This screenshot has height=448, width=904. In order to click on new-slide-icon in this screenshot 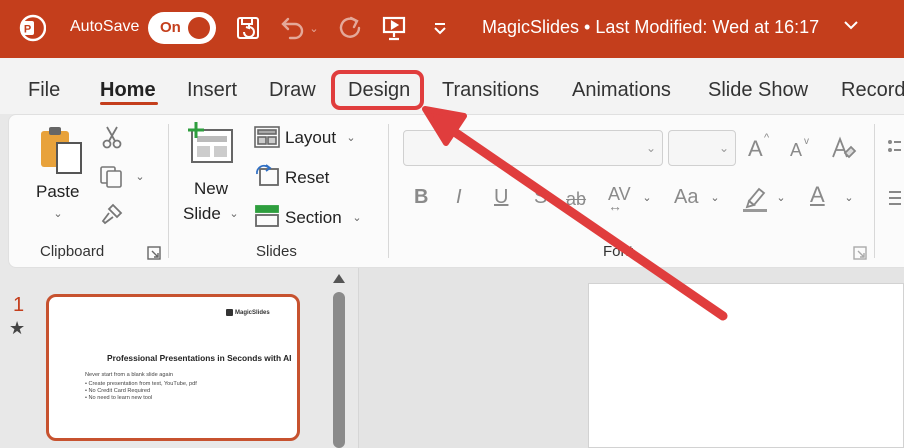, I will do `click(210, 144)`.